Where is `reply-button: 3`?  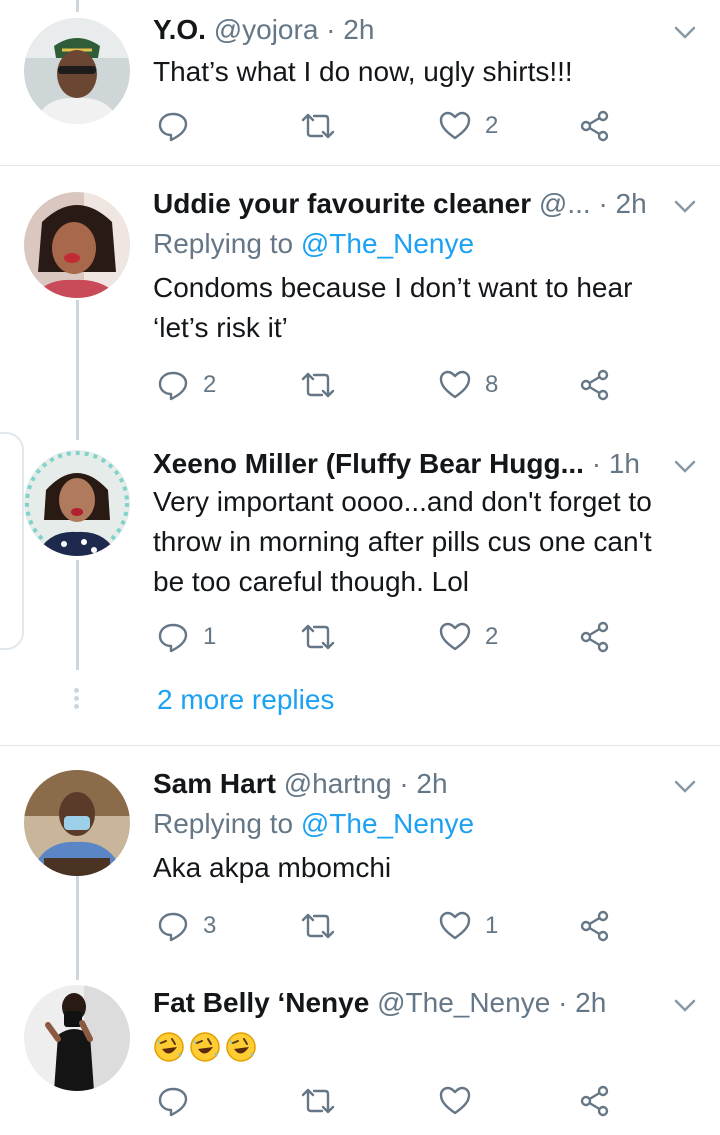 reply-button: 3 is located at coordinates (186, 926).